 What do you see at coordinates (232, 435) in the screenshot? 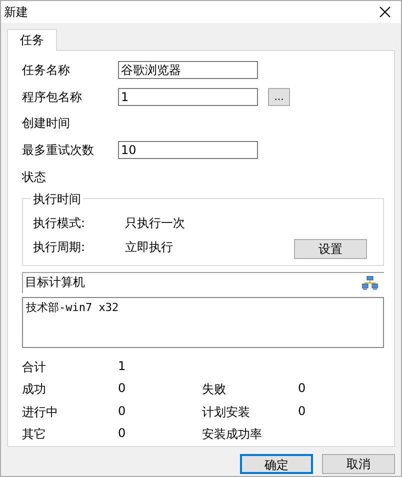
I see `stat-label: 安装成功率` at bounding box center [232, 435].